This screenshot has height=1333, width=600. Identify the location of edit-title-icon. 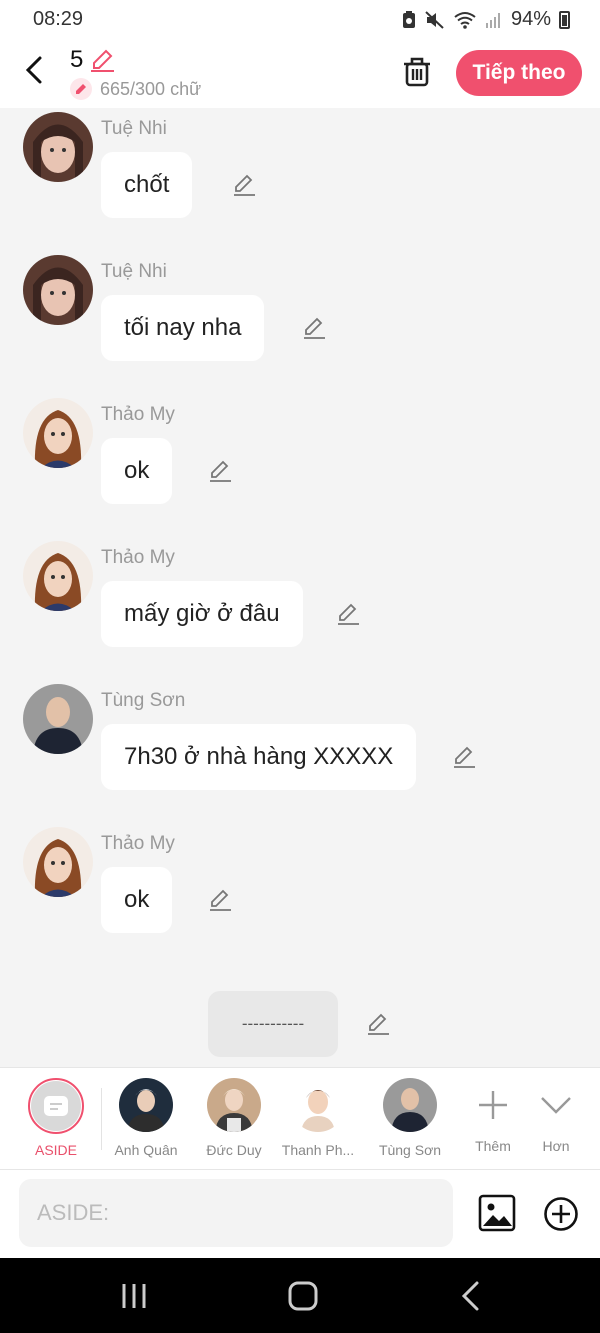
(102, 60).